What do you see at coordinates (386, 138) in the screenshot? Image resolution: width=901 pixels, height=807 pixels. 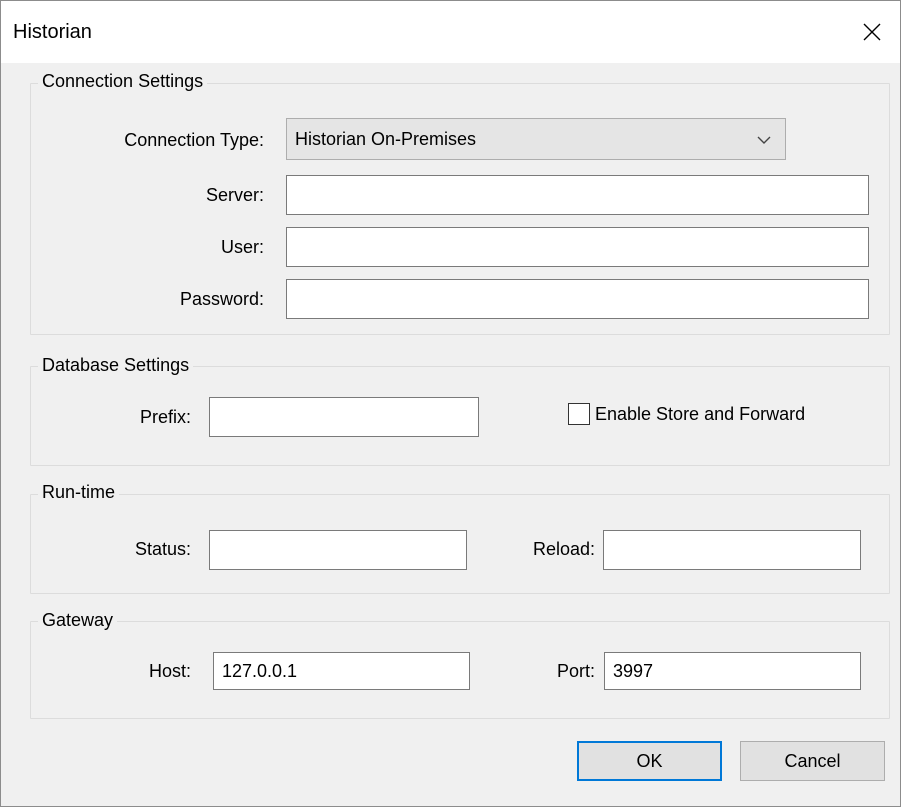 I see `connection-type-value: Historian On-Premises` at bounding box center [386, 138].